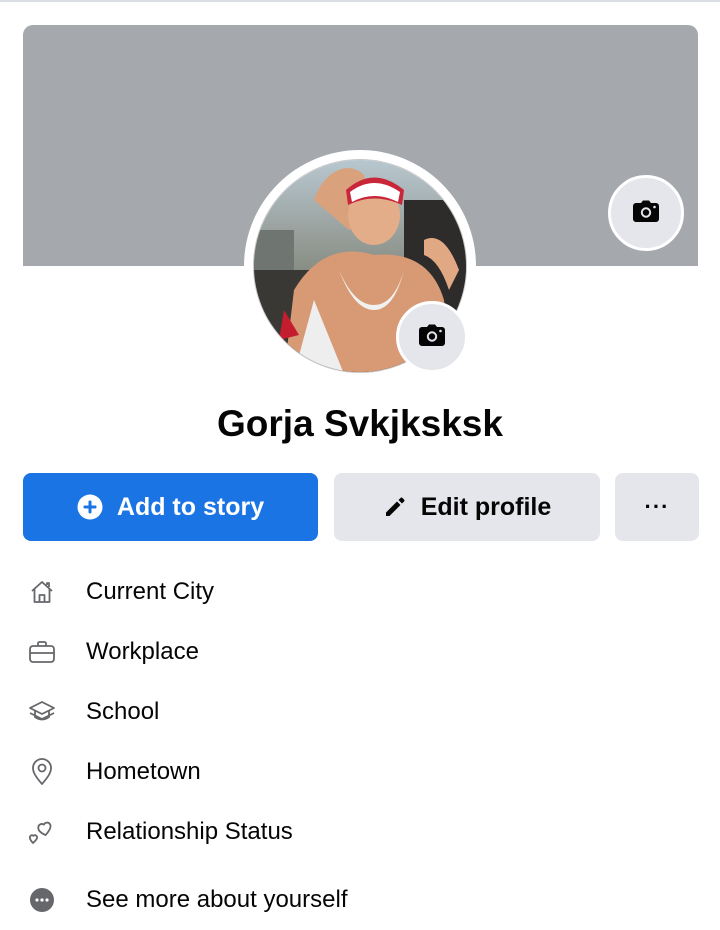 The width and height of the screenshot is (720, 930). Describe the element at coordinates (123, 711) in the screenshot. I see `details-item-label: School` at that location.